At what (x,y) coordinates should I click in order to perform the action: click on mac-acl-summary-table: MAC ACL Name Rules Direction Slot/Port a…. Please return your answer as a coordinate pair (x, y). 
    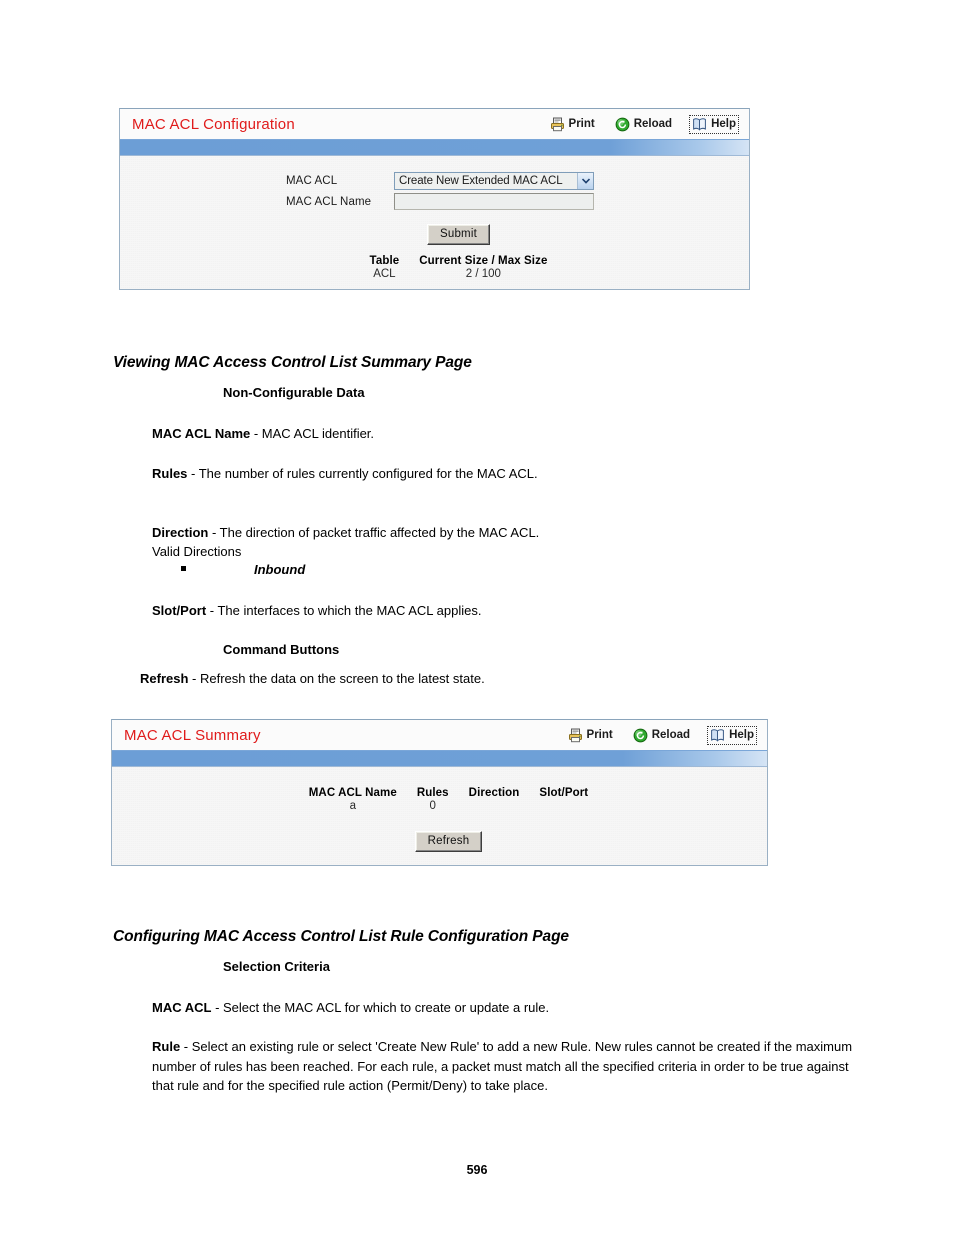
    Looking at the image, I should click on (449, 799).